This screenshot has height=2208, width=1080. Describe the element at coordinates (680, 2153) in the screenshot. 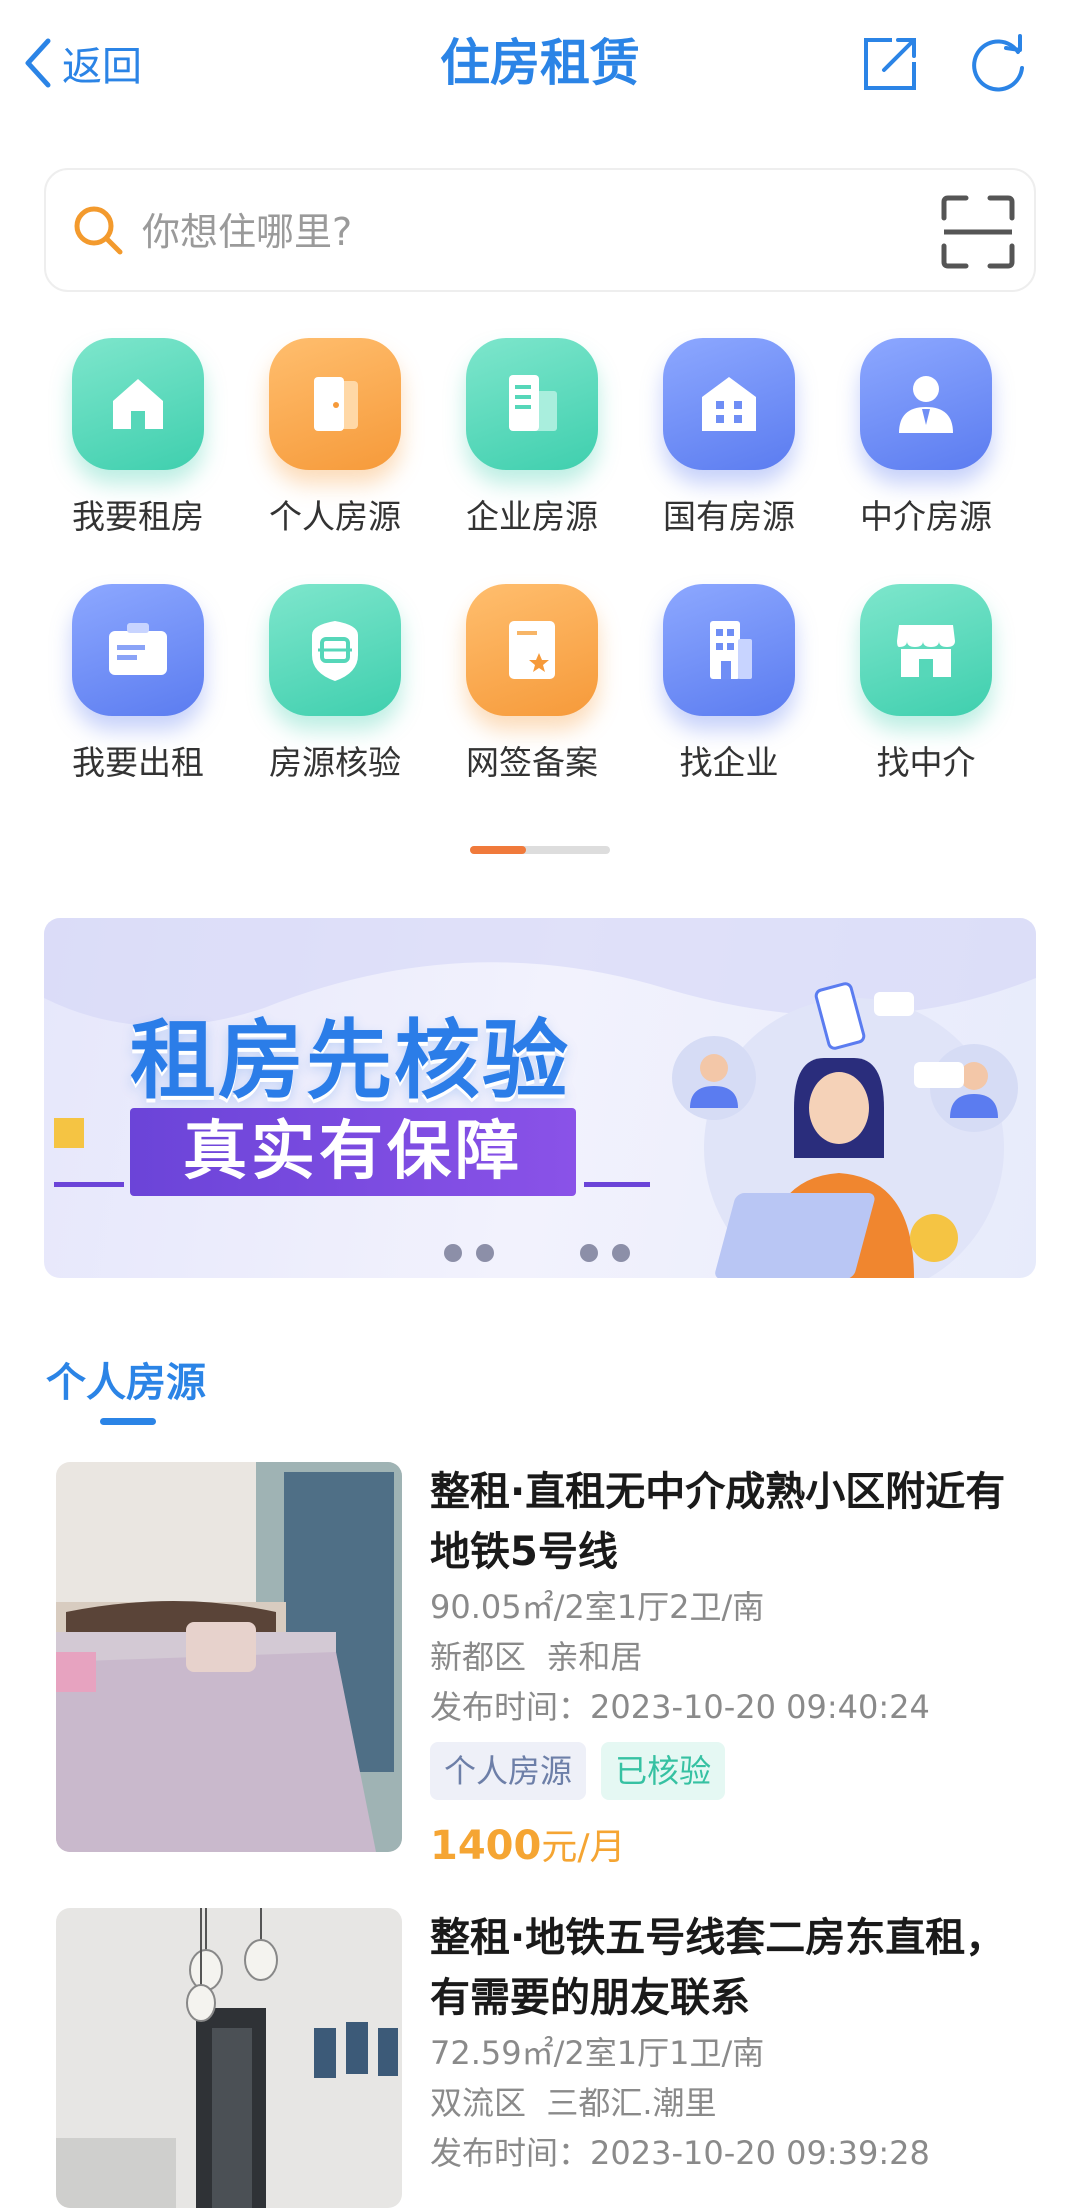

I see `listing-publish-time: 发布时间：2023-10-20 09:39:28` at that location.